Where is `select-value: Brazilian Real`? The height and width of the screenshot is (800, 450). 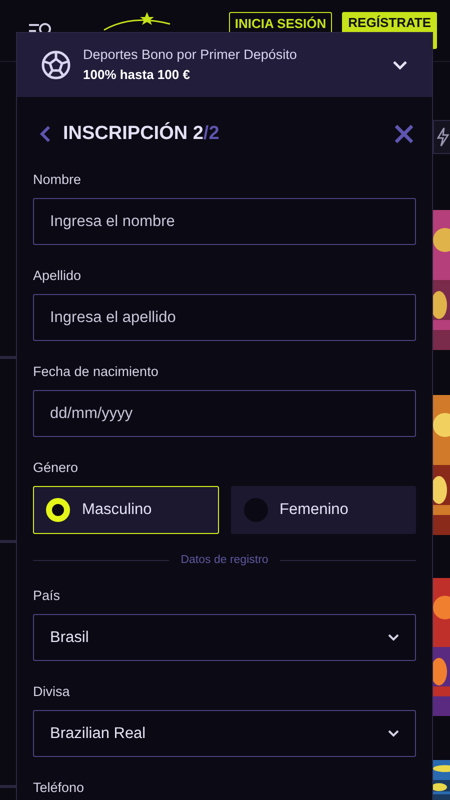
select-value: Brazilian Real is located at coordinates (98, 734).